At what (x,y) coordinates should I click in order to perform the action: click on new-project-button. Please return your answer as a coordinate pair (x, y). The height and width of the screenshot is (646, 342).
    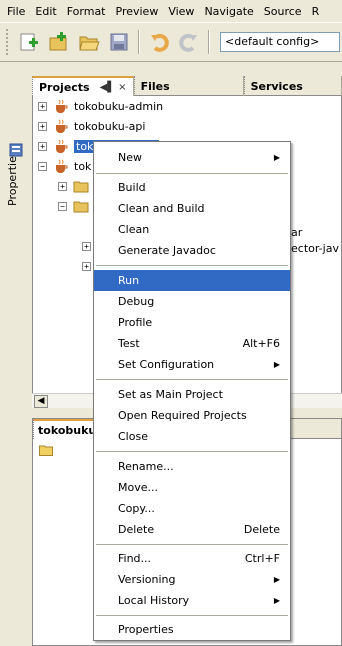
    Looking at the image, I should click on (59, 42).